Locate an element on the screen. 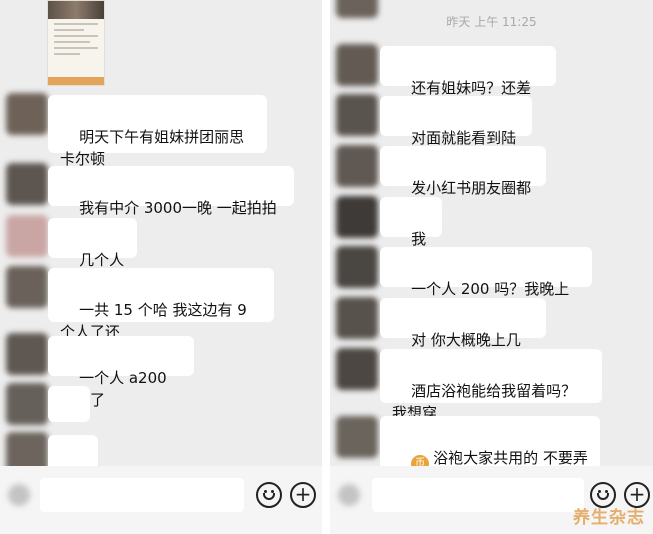  input-bar: + is located at coordinates (161, 500).